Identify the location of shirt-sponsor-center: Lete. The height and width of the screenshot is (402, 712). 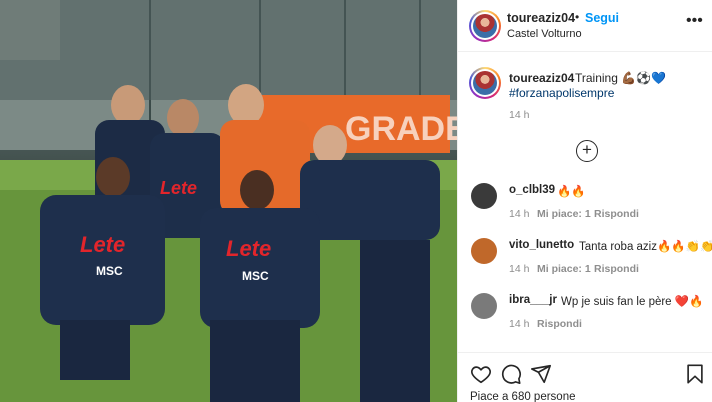
(248, 248).